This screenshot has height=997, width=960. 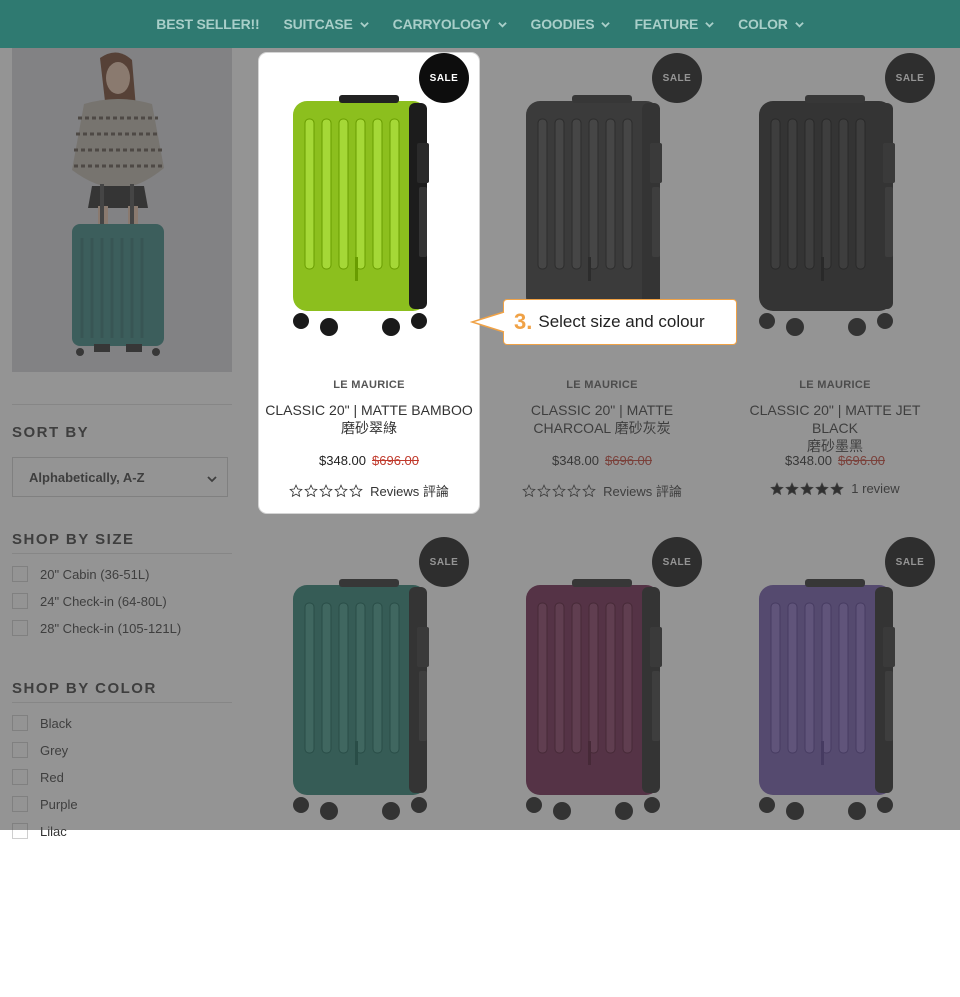 I want to click on callout-step-number: 3., so click(x=523, y=321).